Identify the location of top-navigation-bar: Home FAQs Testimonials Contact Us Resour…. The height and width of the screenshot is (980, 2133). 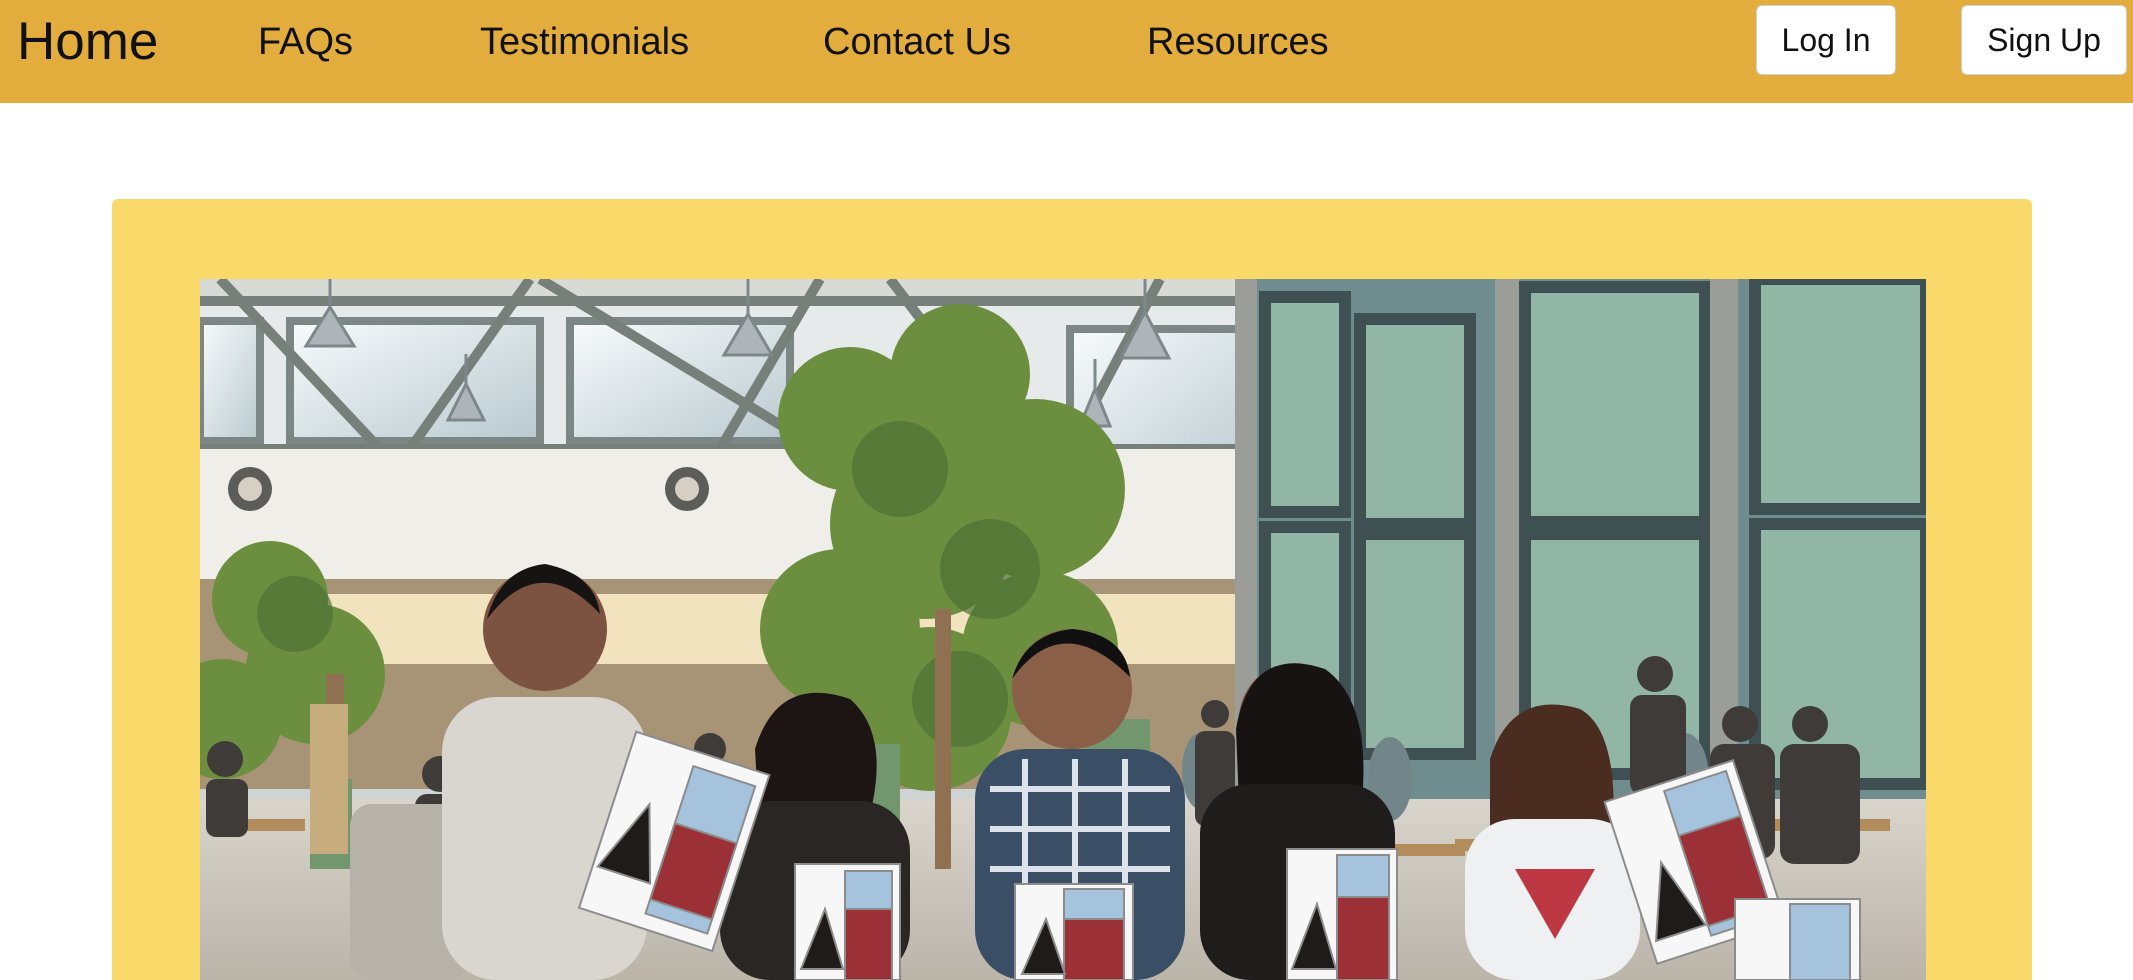
(1066, 51).